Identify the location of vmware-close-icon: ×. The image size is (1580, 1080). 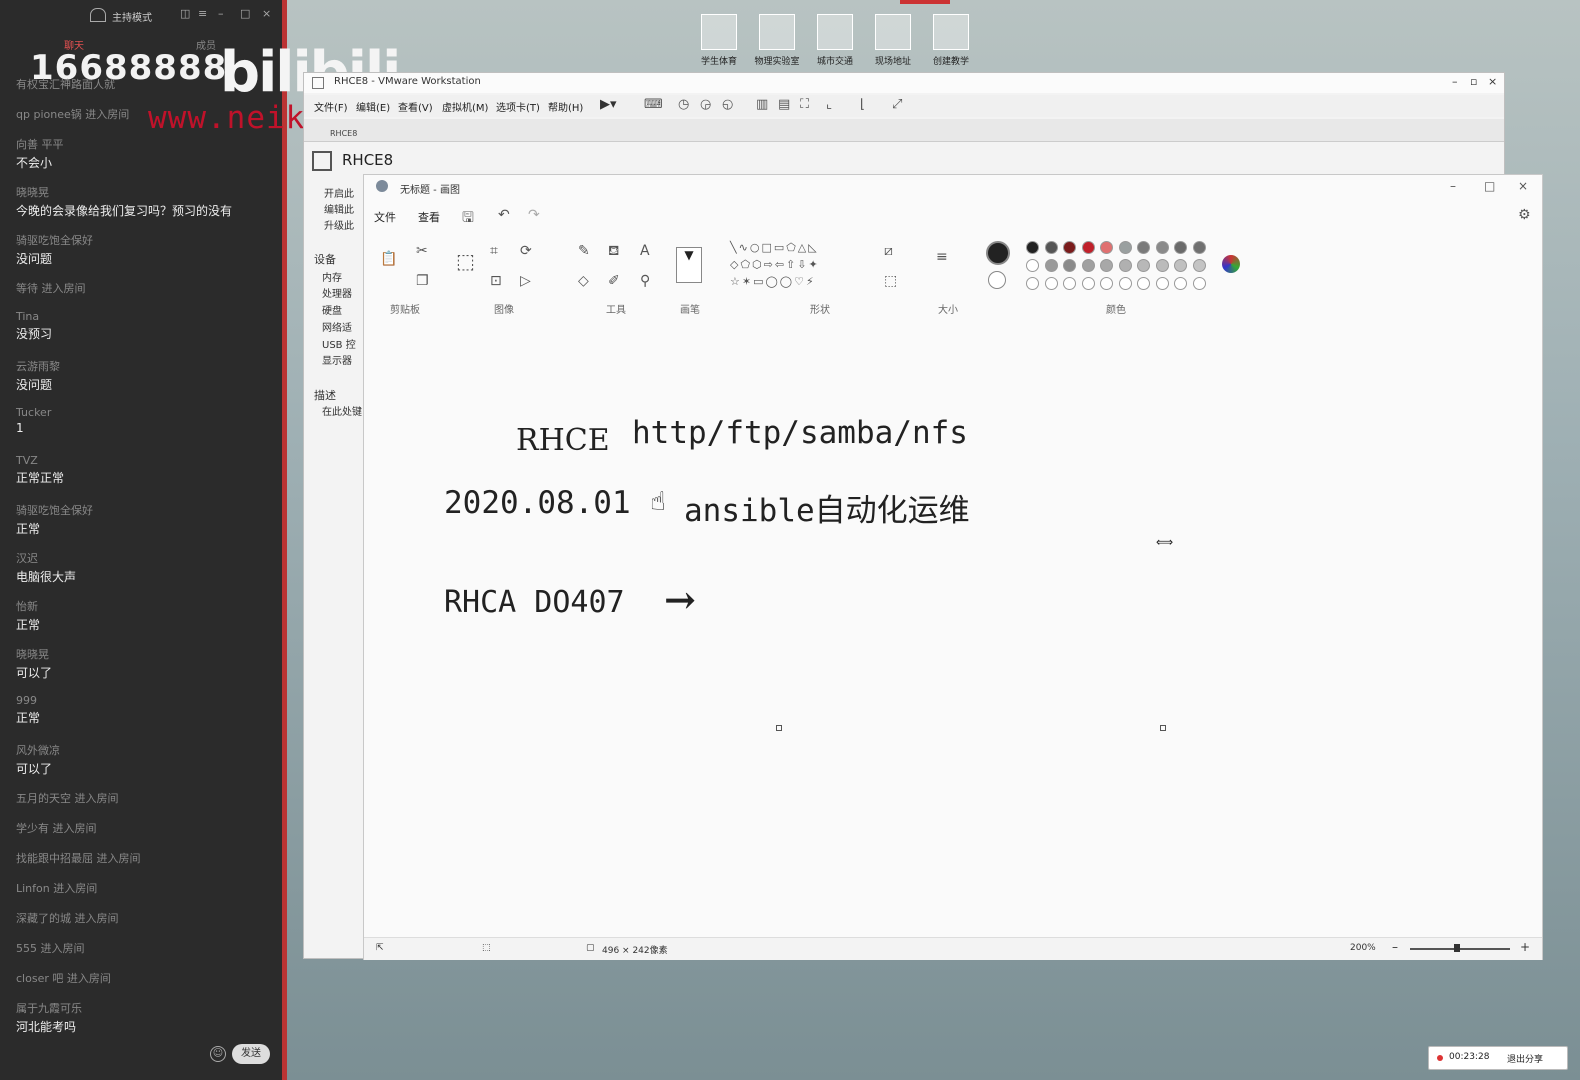
(1492, 81).